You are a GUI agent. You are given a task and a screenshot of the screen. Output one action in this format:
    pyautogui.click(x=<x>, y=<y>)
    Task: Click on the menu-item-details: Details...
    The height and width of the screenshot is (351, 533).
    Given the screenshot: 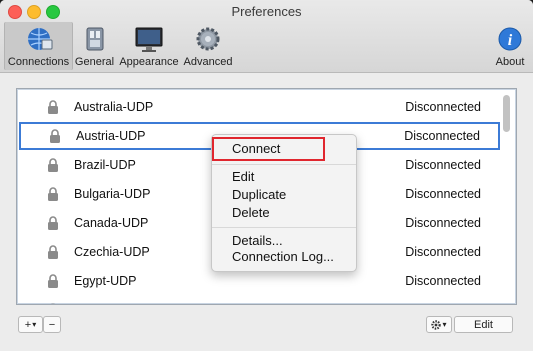 What is the action you would take?
    pyautogui.click(x=257, y=240)
    